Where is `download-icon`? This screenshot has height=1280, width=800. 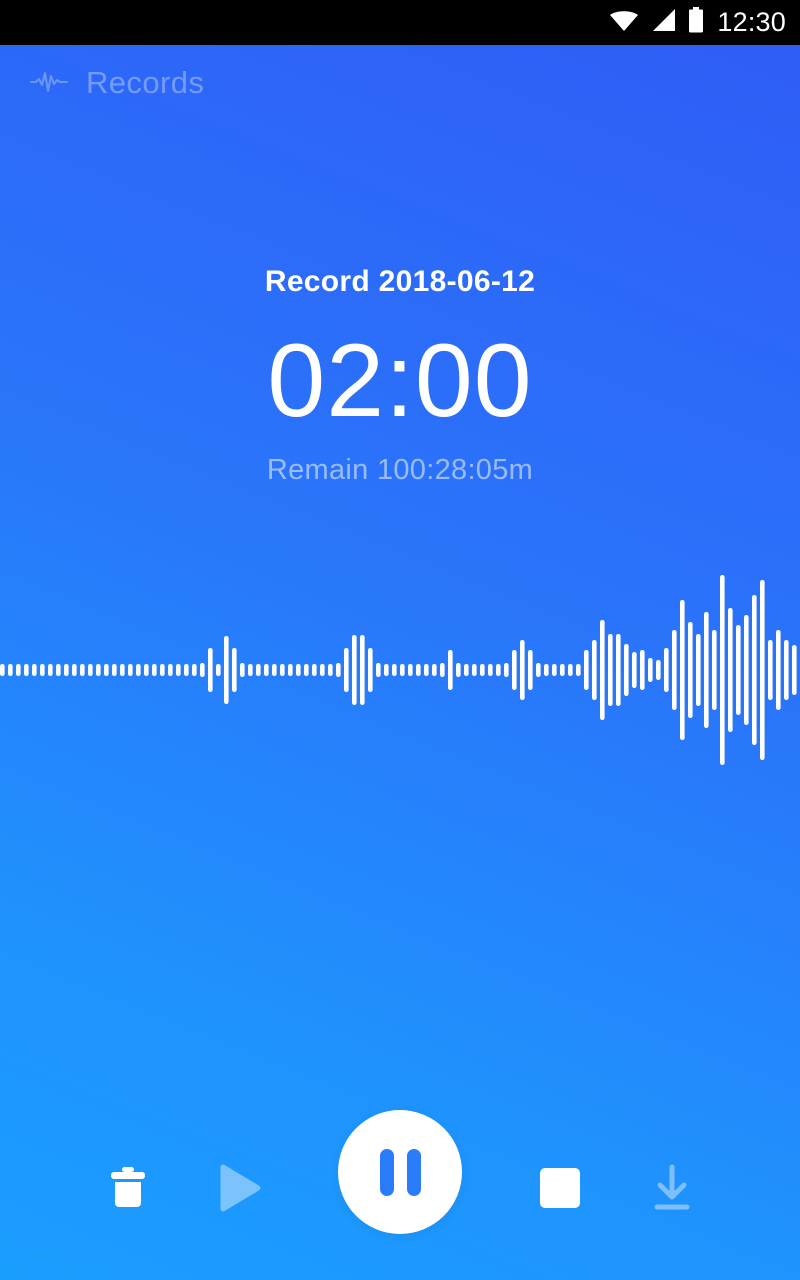 download-icon is located at coordinates (672, 1190).